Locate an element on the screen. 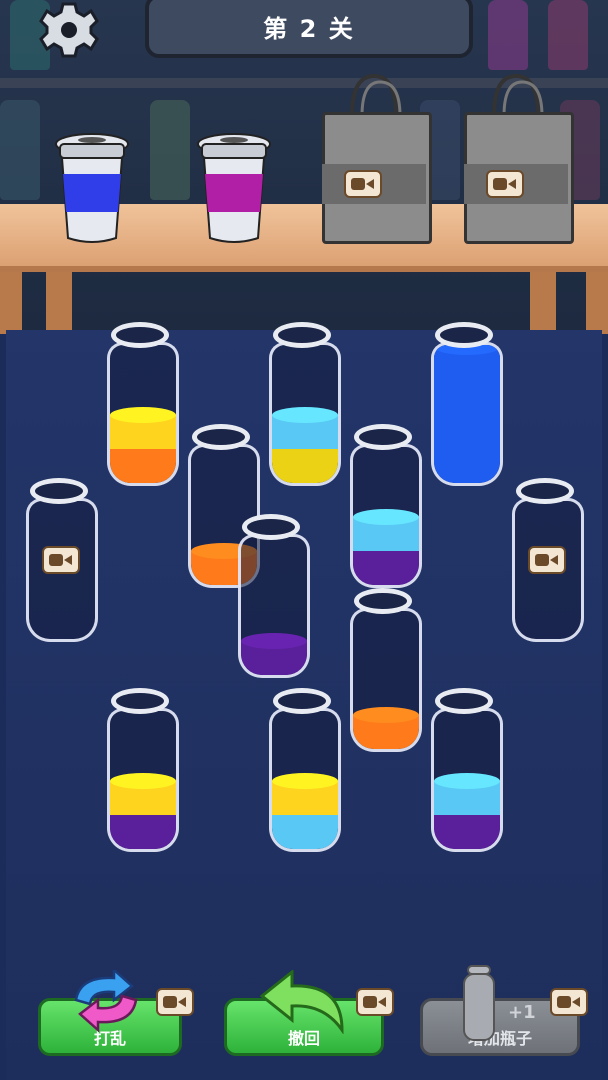 This screenshot has width=608, height=1080. bottle-icon is located at coordinates (479, 1003).